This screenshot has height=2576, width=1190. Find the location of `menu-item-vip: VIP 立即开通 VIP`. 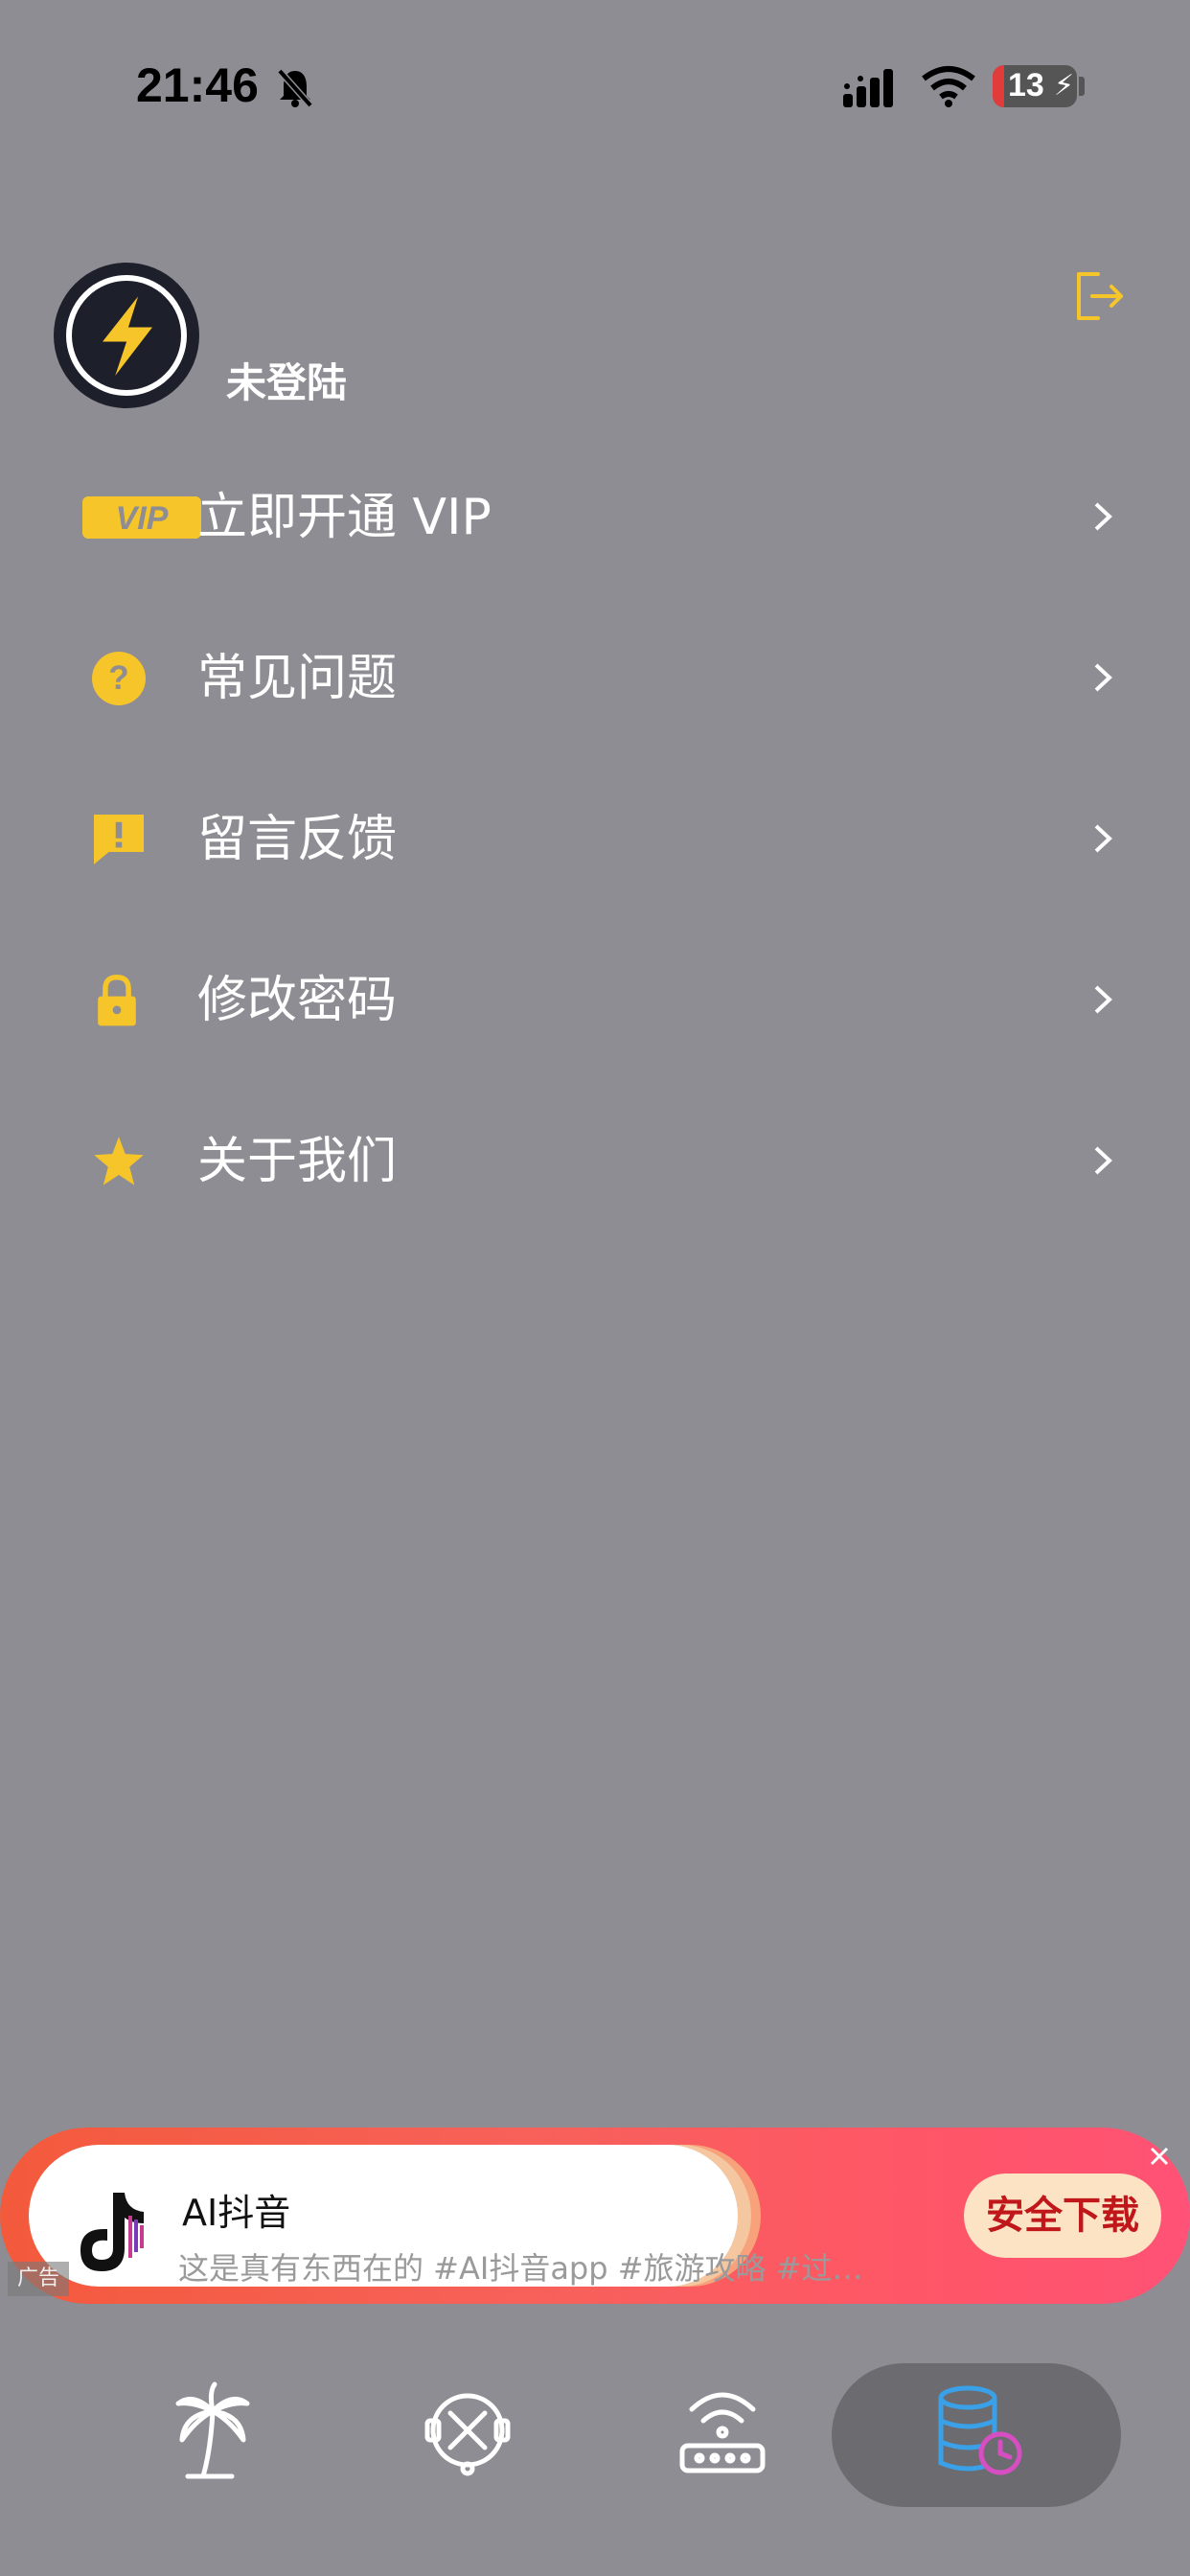

menu-item-vip: VIP 立即开通 VIP is located at coordinates (595, 517).